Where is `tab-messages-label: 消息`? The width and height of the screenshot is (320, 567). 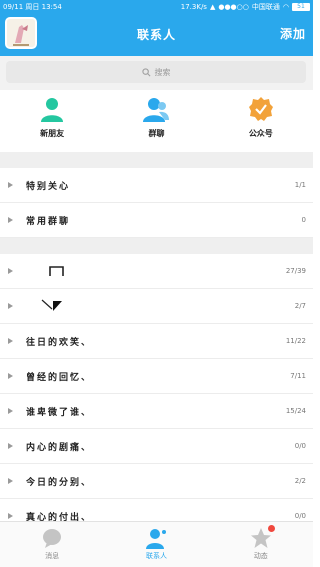 tab-messages-label: 消息 is located at coordinates (52, 556).